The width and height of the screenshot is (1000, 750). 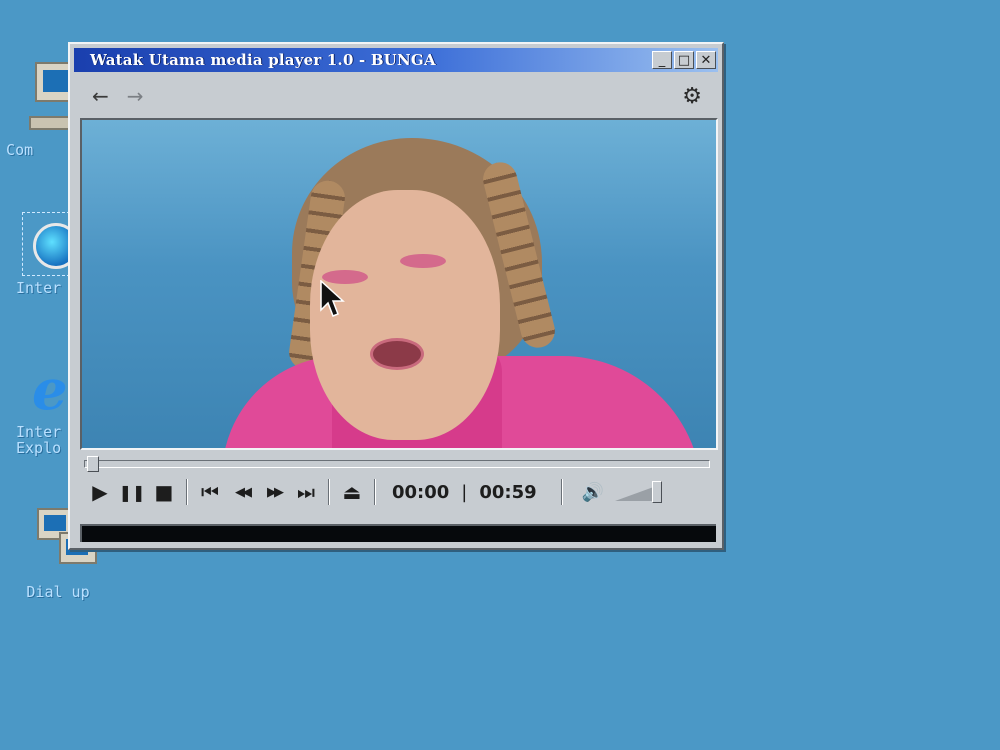 What do you see at coordinates (397, 354) in the screenshot?
I see `video-frame-mouth` at bounding box center [397, 354].